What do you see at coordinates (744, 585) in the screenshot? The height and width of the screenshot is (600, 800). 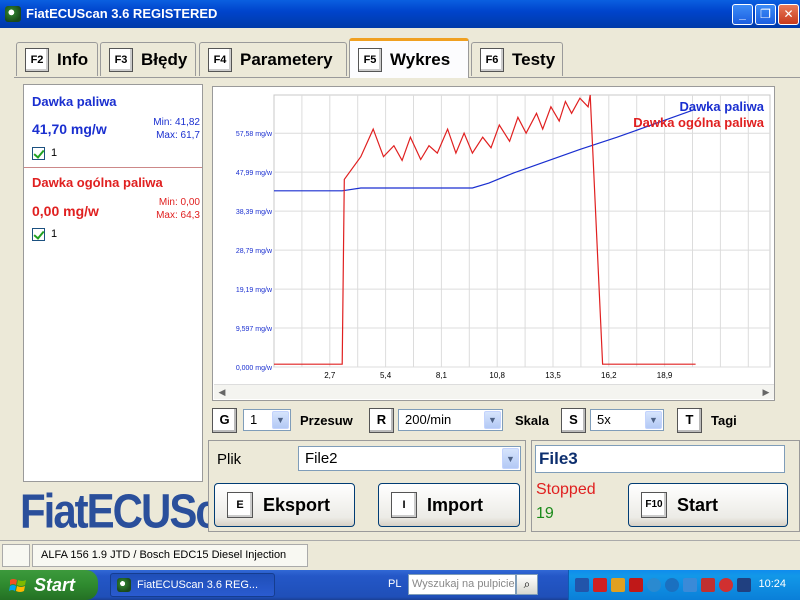 I see `star-icon` at bounding box center [744, 585].